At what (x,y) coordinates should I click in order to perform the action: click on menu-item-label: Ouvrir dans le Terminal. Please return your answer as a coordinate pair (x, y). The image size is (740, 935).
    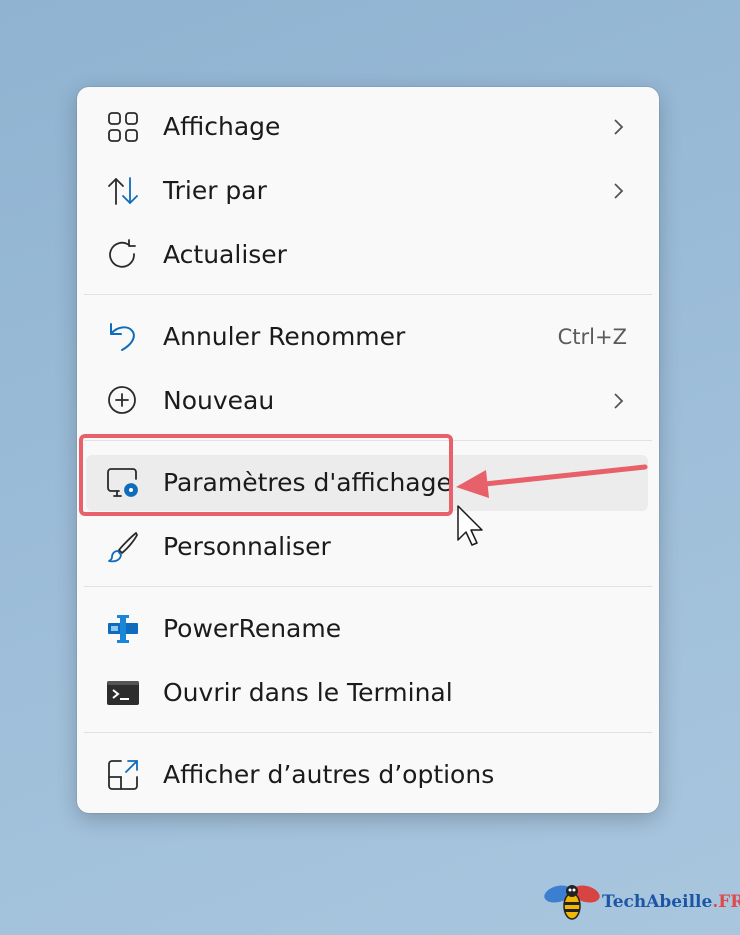
    Looking at the image, I should click on (308, 692).